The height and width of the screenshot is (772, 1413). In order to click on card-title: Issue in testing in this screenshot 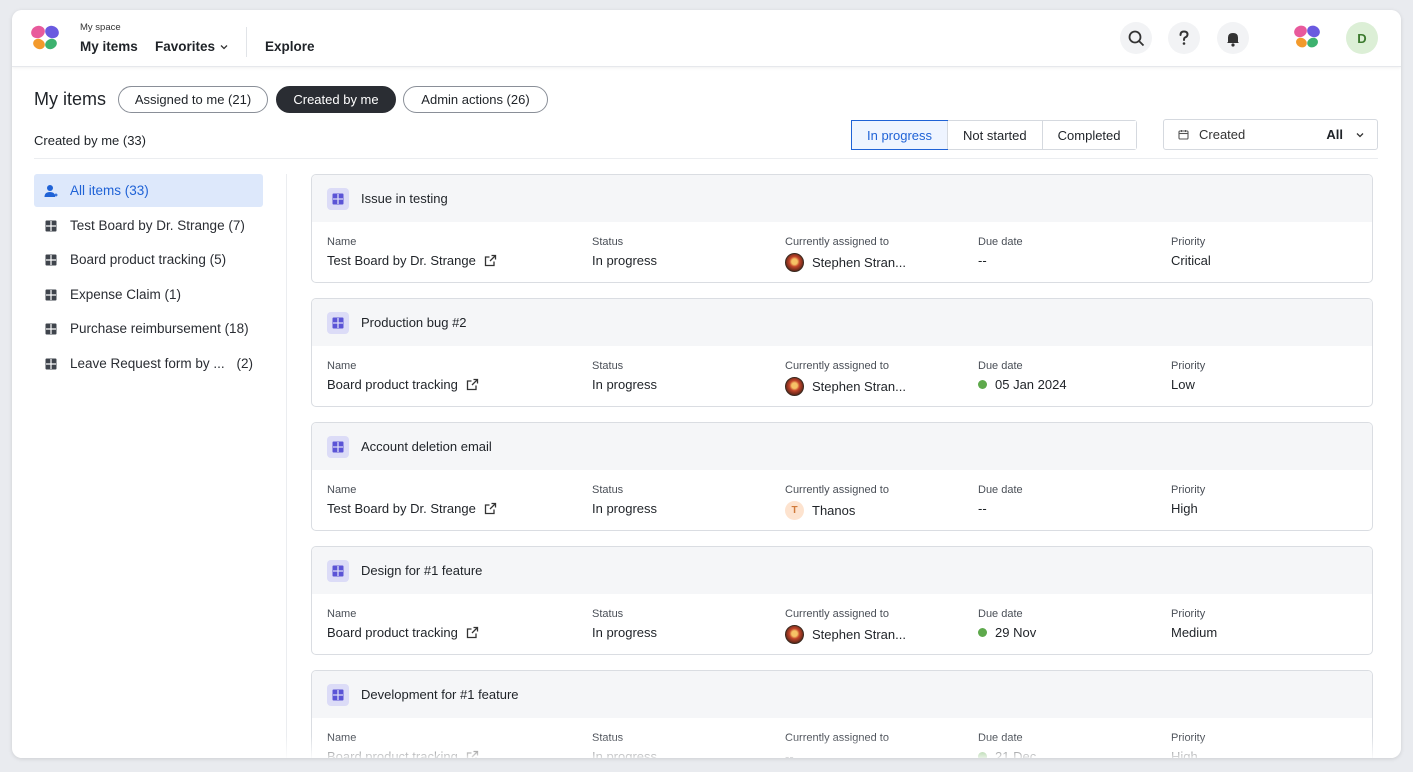, I will do `click(404, 198)`.